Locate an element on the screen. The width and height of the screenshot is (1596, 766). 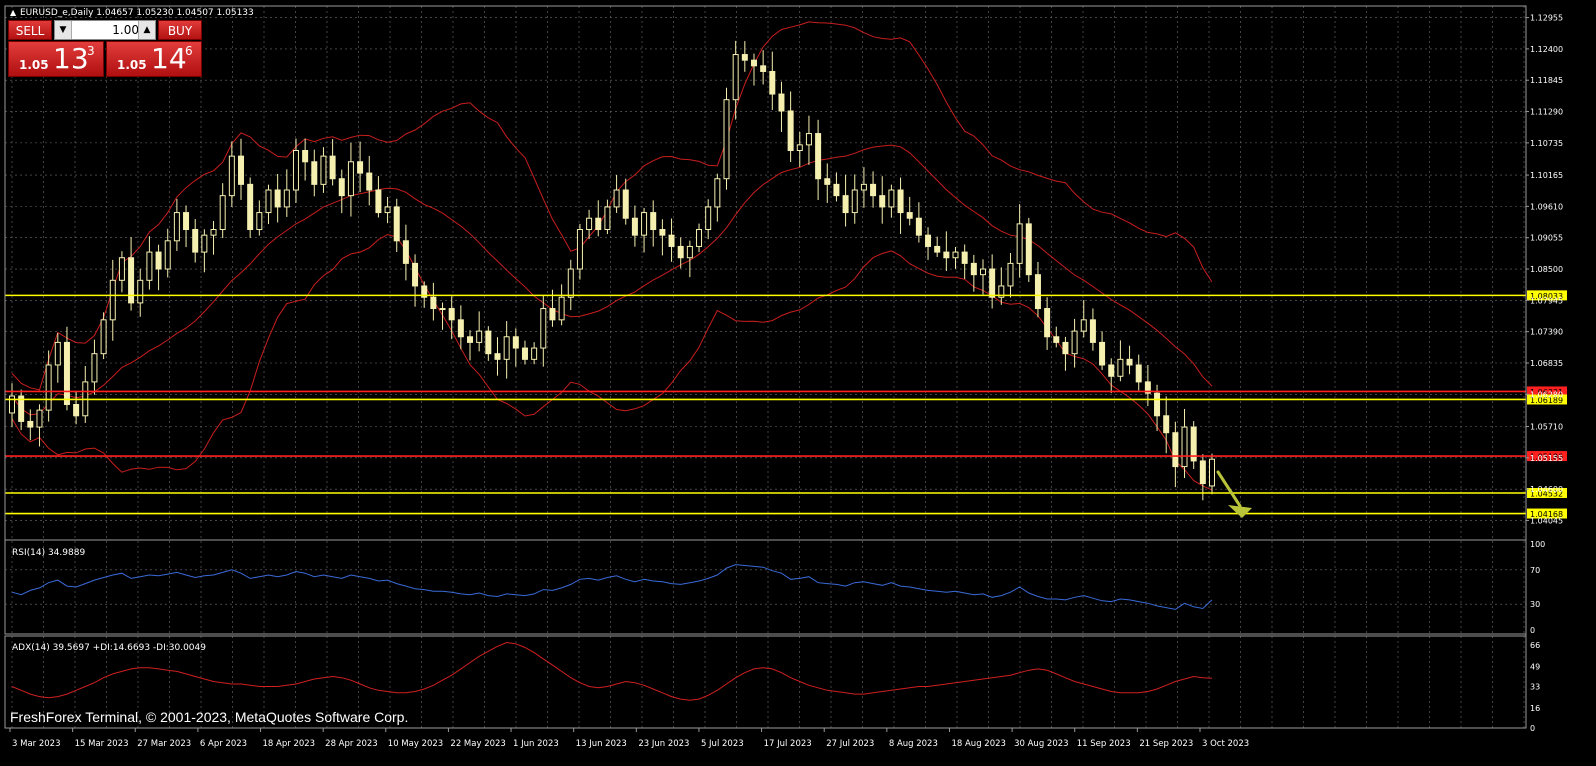
rsi-line is located at coordinates (612, 587).